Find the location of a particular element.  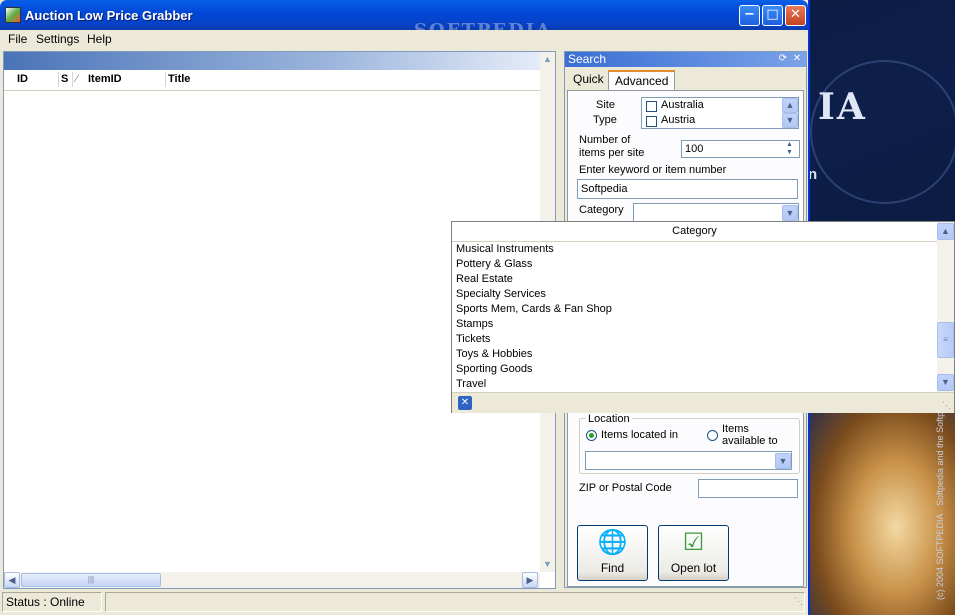

site-australia-label: Australia is located at coordinates (682, 105).